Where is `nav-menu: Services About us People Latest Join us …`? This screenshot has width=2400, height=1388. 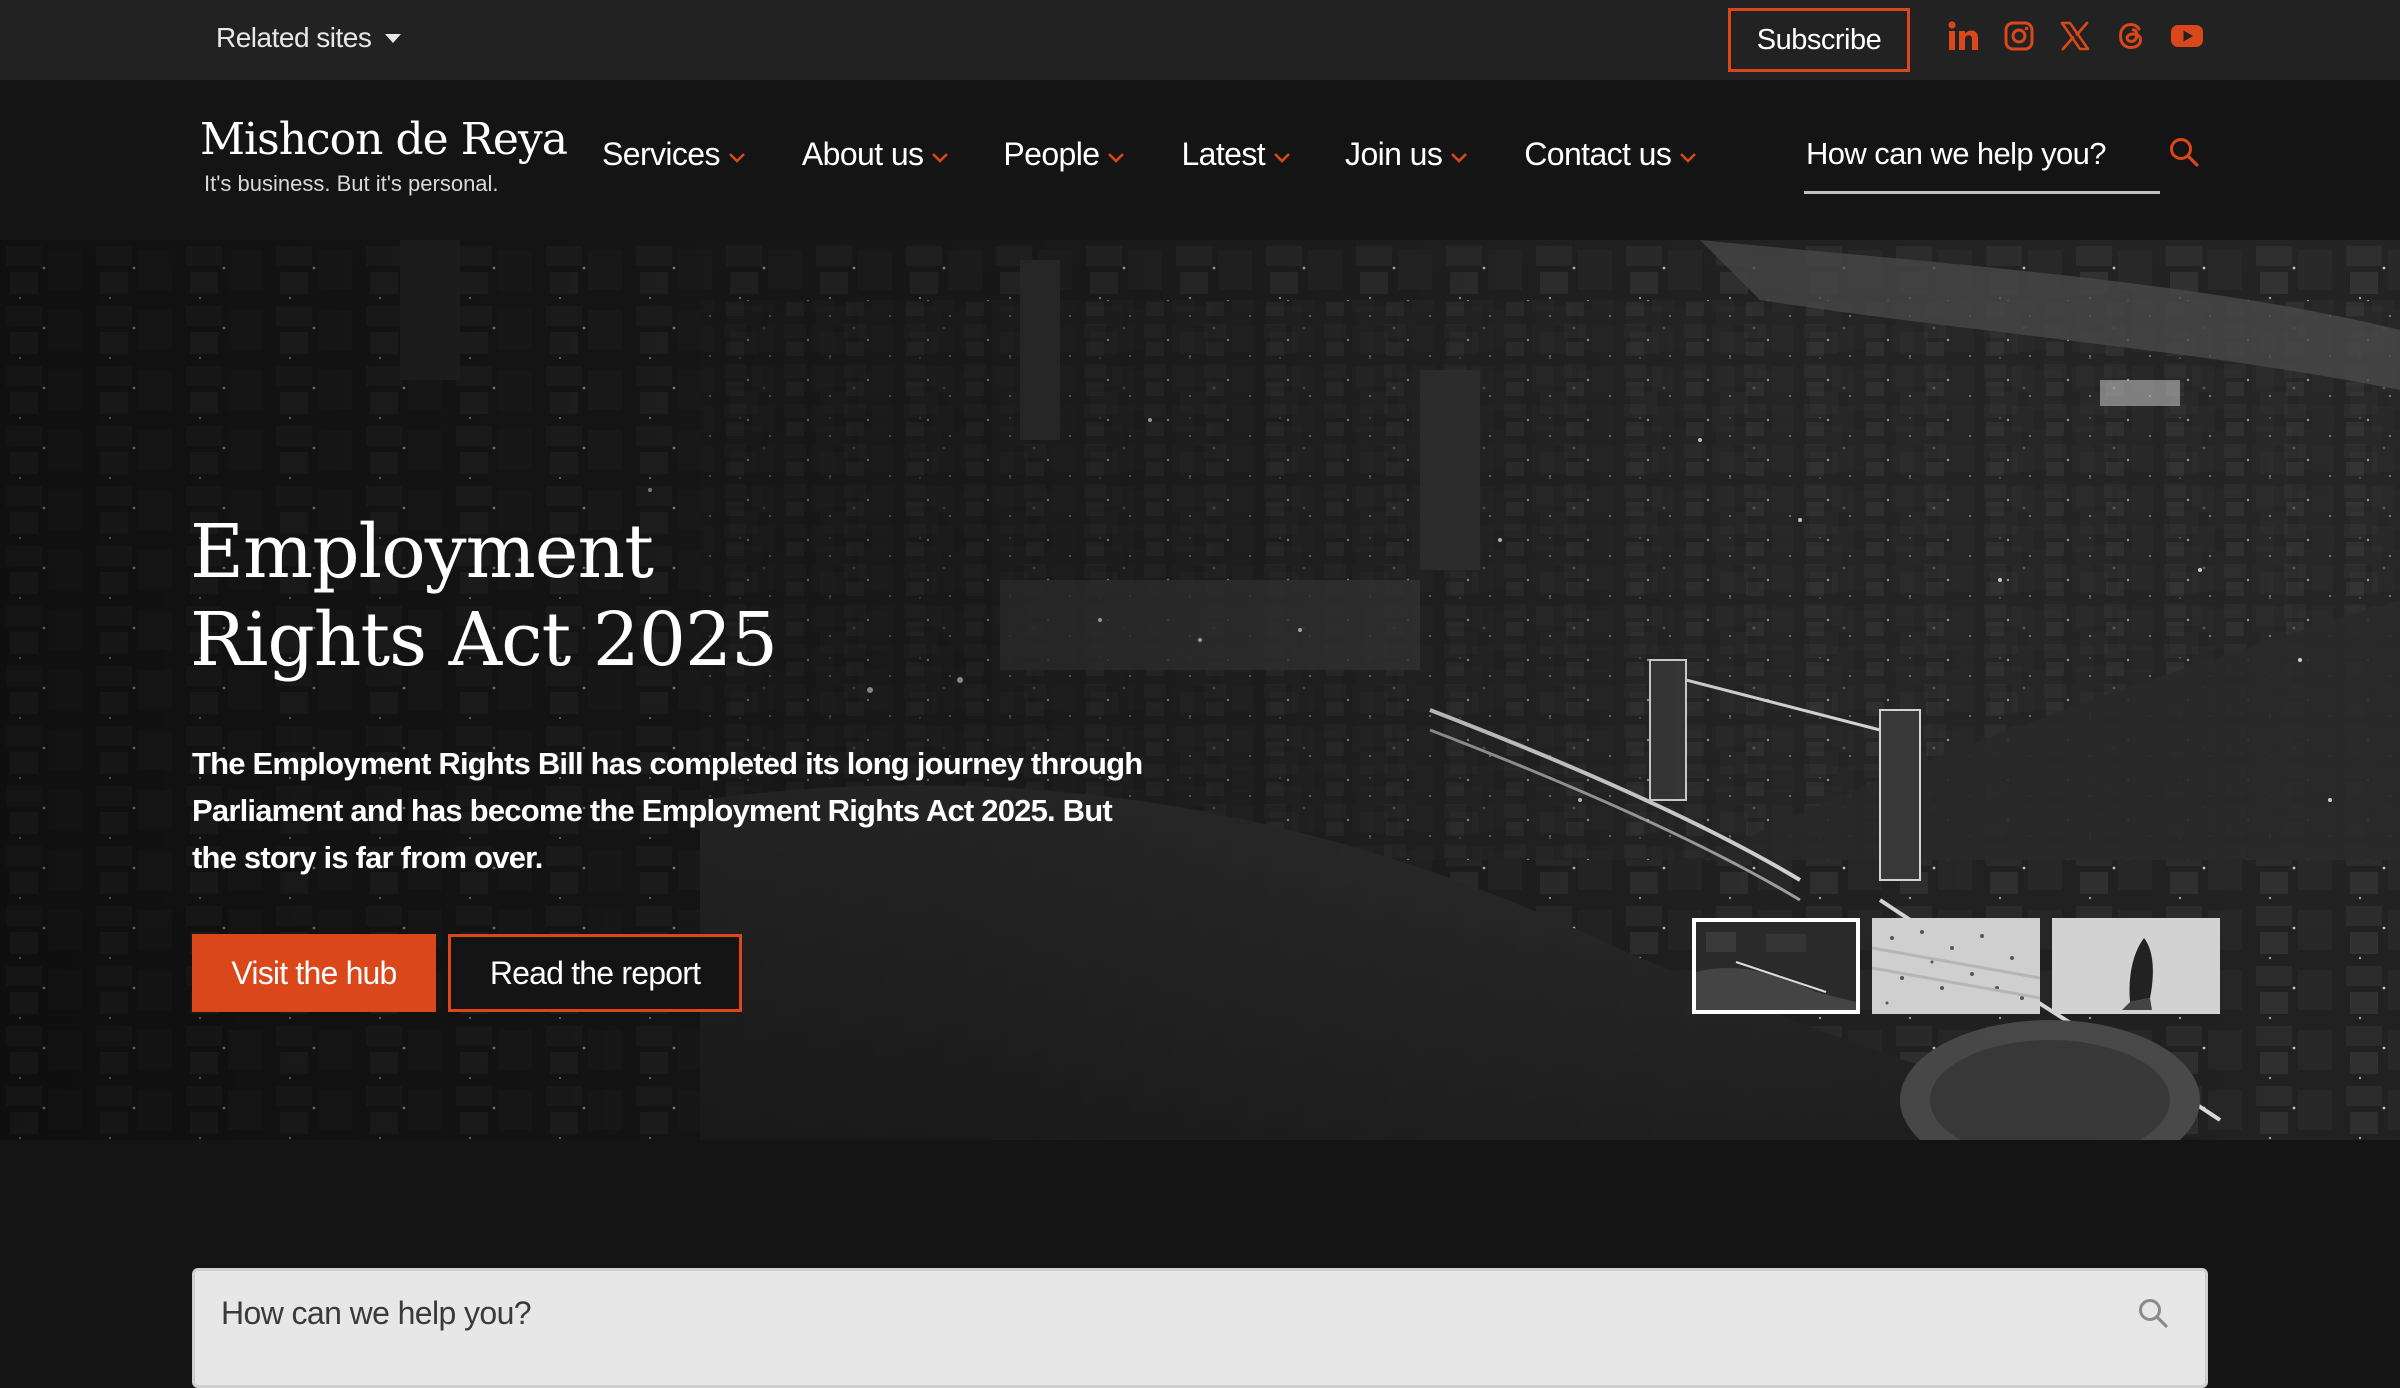
nav-menu: Services About us People Latest Join us … is located at coordinates (1149, 154).